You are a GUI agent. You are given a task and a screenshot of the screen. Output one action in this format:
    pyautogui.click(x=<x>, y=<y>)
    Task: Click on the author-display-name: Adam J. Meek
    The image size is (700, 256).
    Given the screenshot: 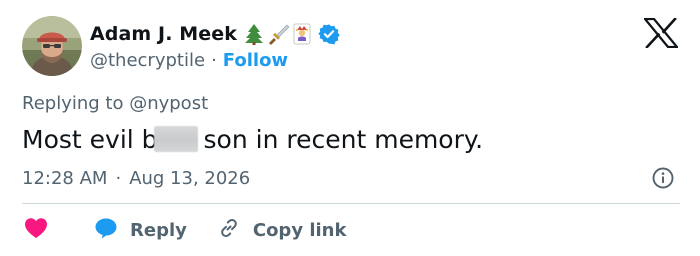 What is the action you would take?
    pyautogui.click(x=163, y=34)
    